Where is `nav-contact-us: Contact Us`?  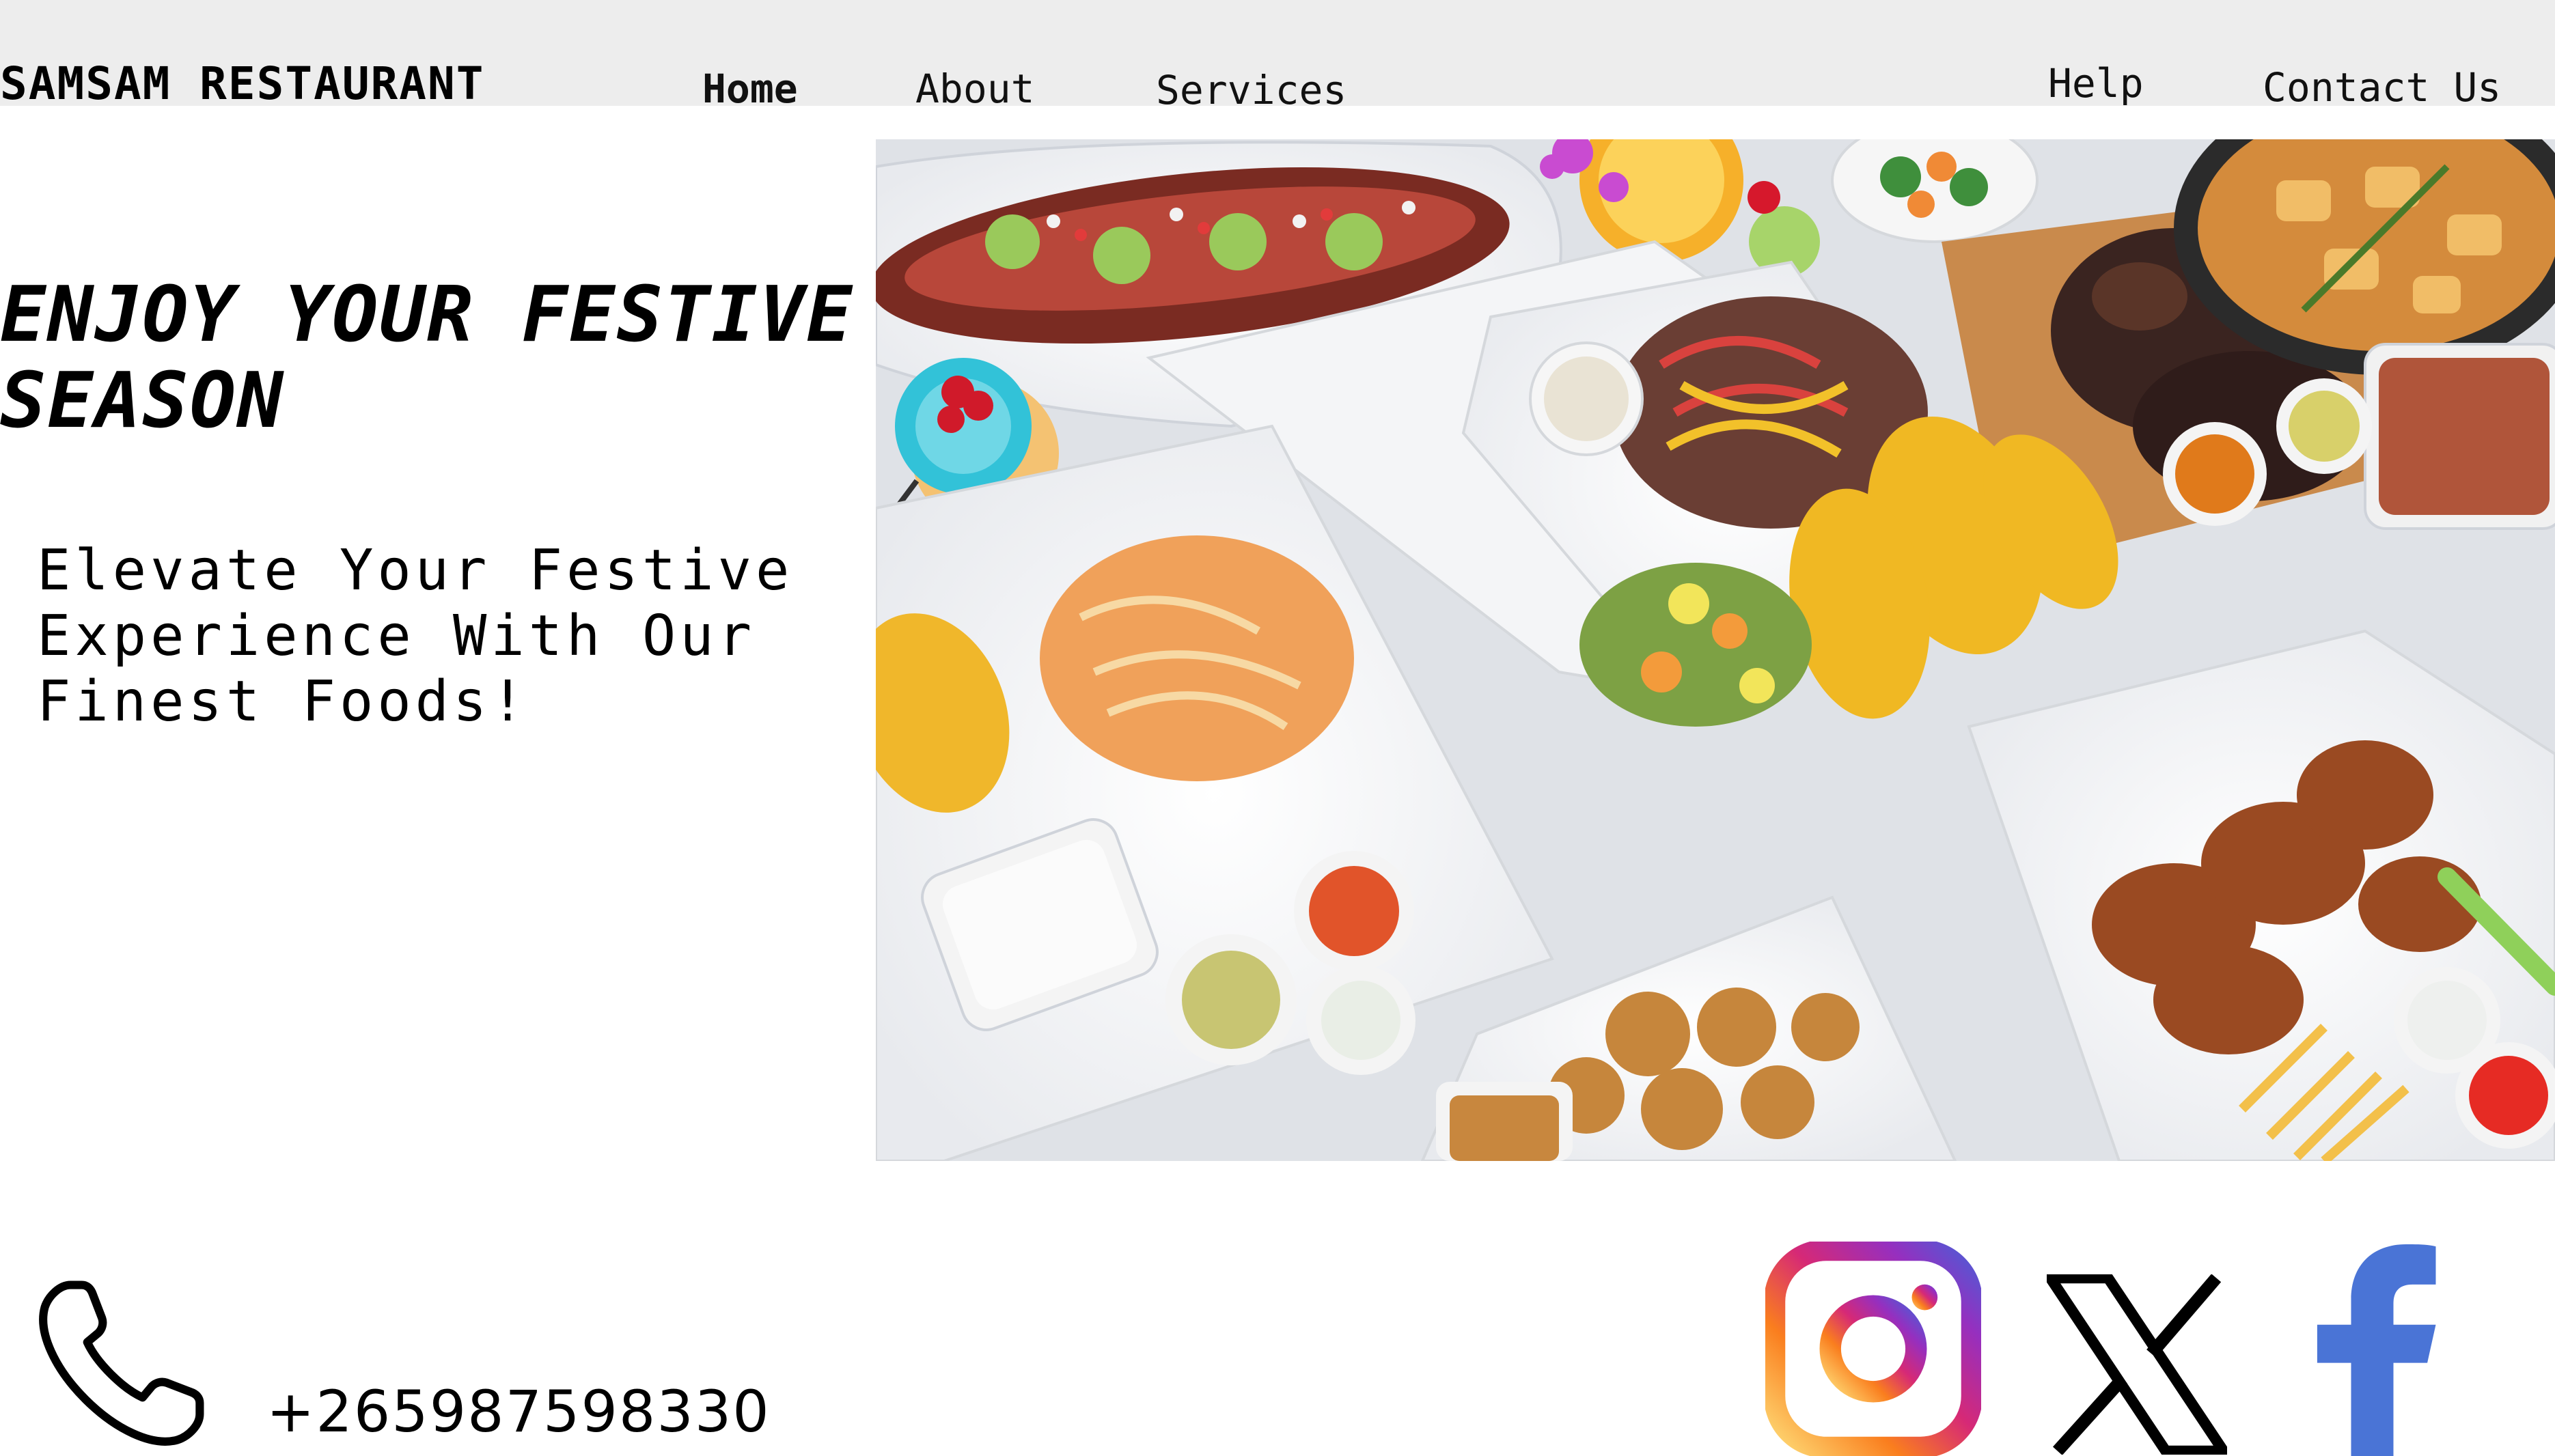 nav-contact-us: Contact Us is located at coordinates (2382, 87).